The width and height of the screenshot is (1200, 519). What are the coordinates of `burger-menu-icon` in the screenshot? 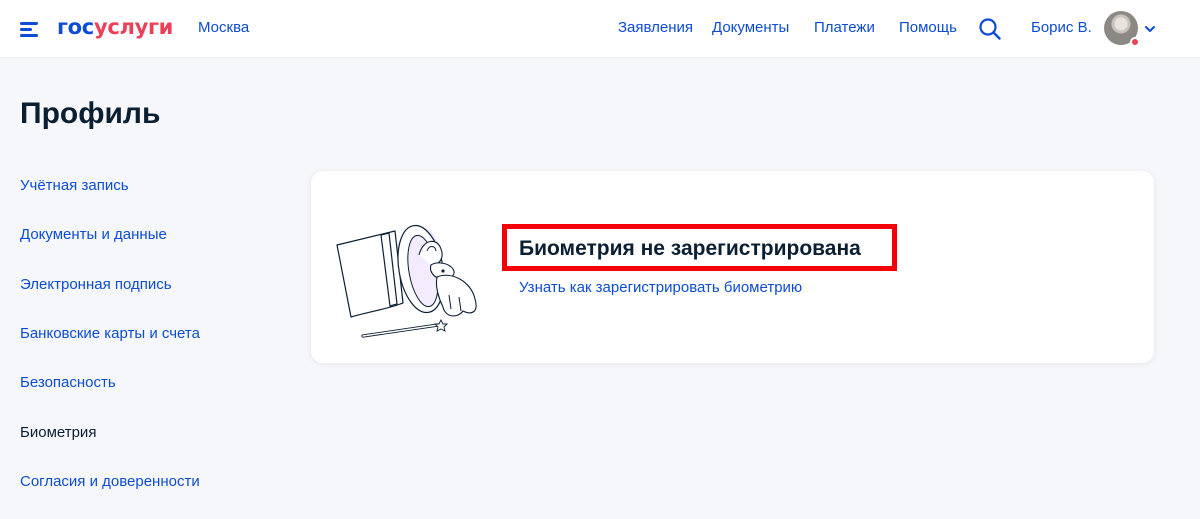 It's located at (31, 29).